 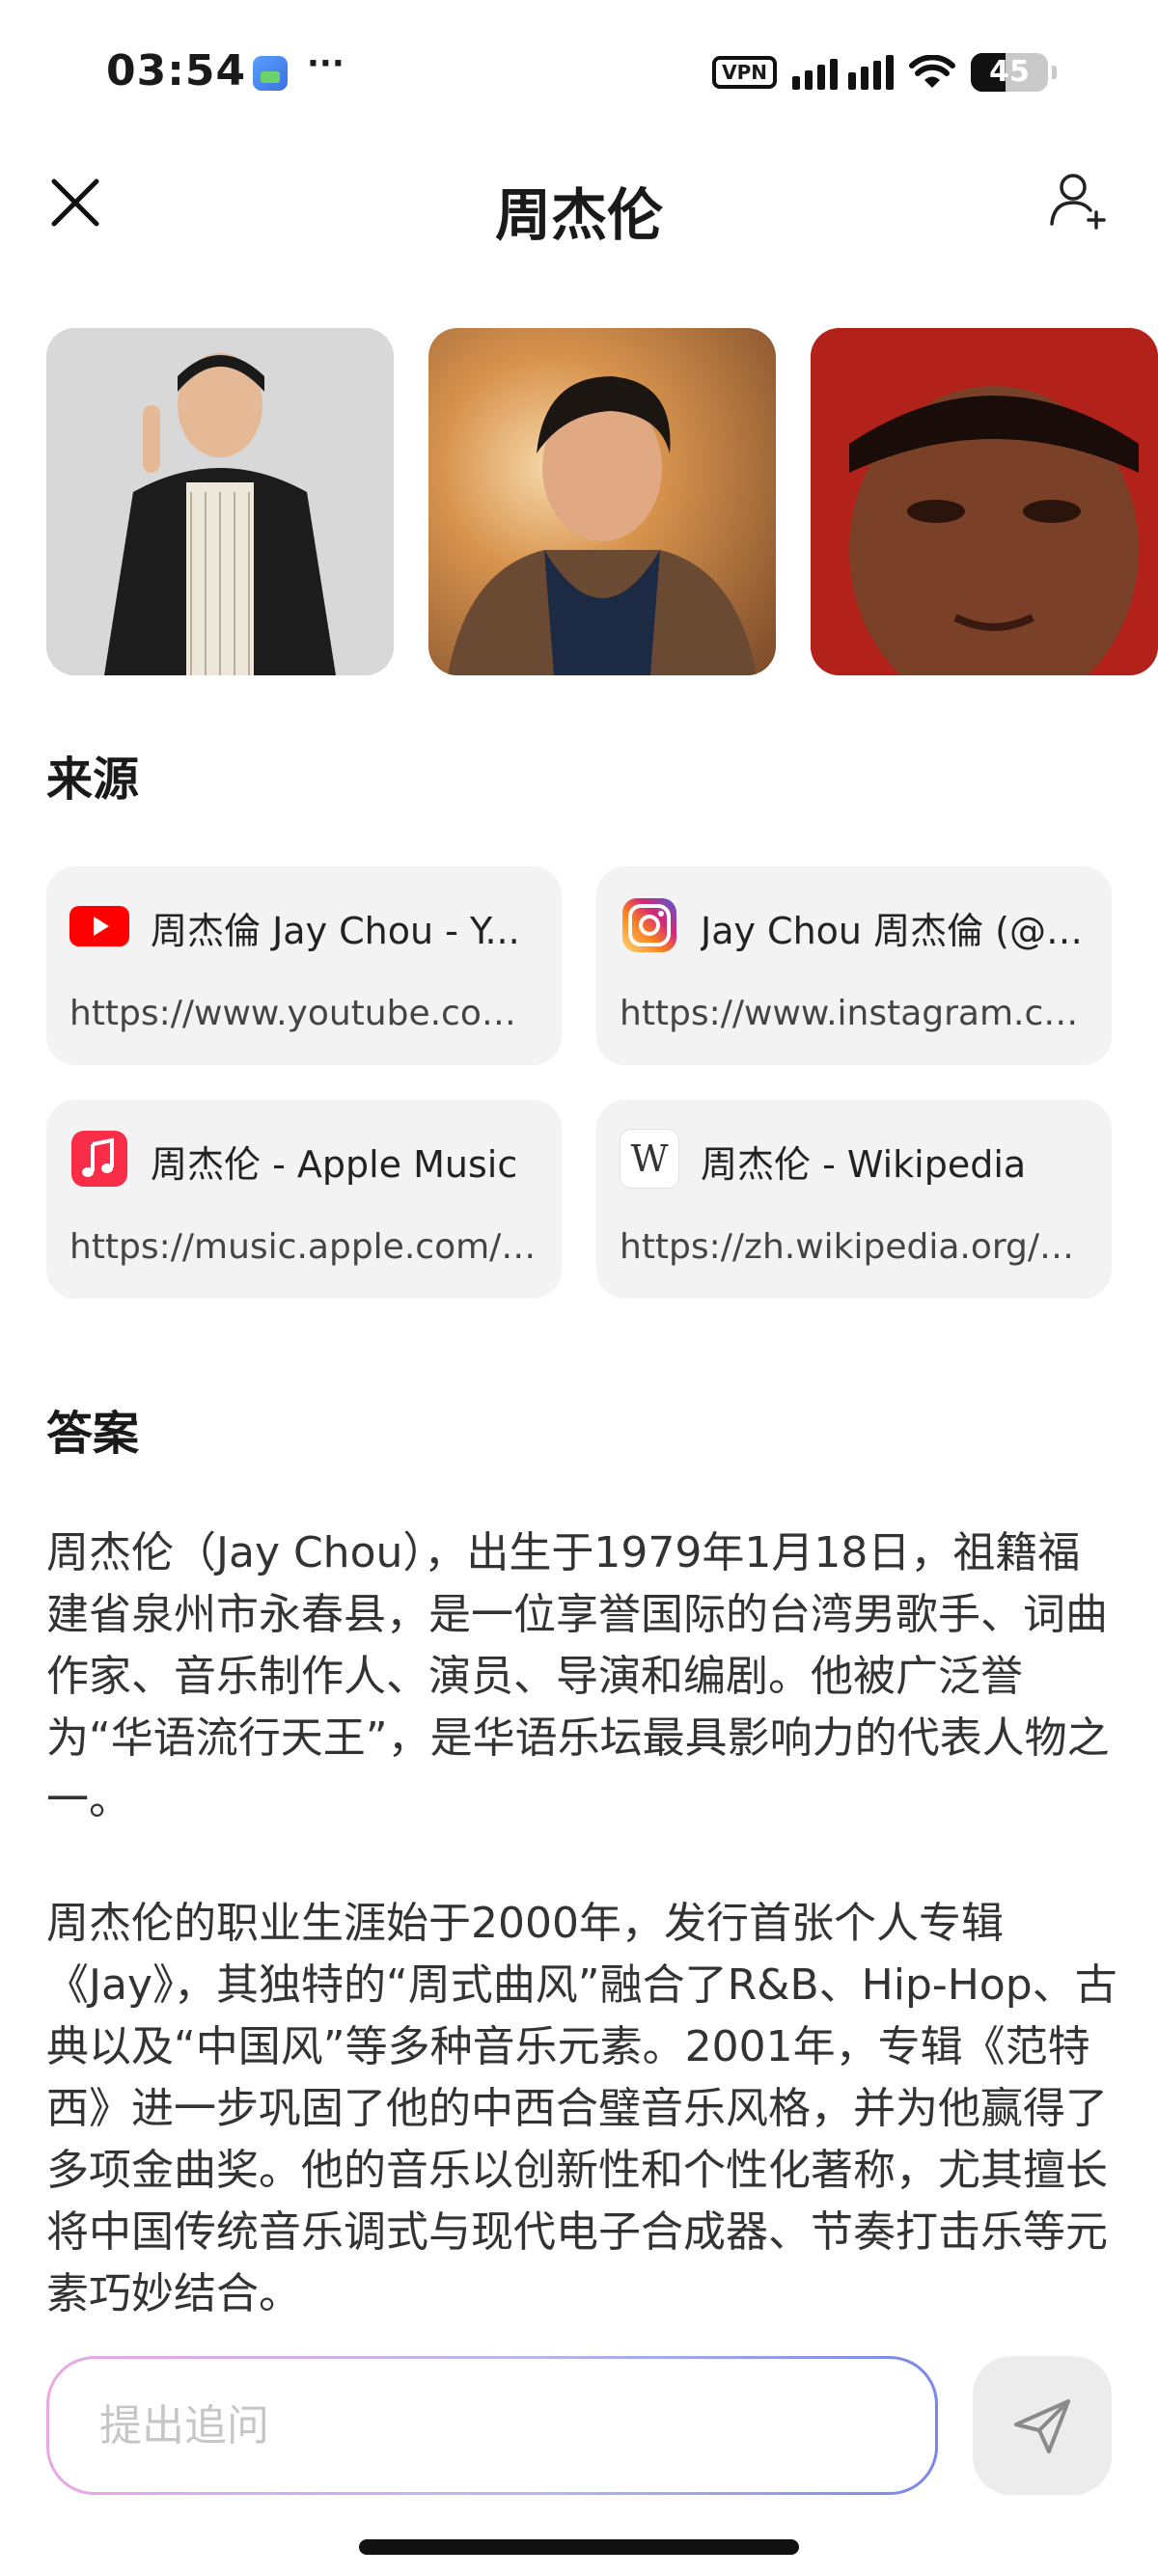 What do you see at coordinates (99, 926) in the screenshot?
I see `youtube-icon` at bounding box center [99, 926].